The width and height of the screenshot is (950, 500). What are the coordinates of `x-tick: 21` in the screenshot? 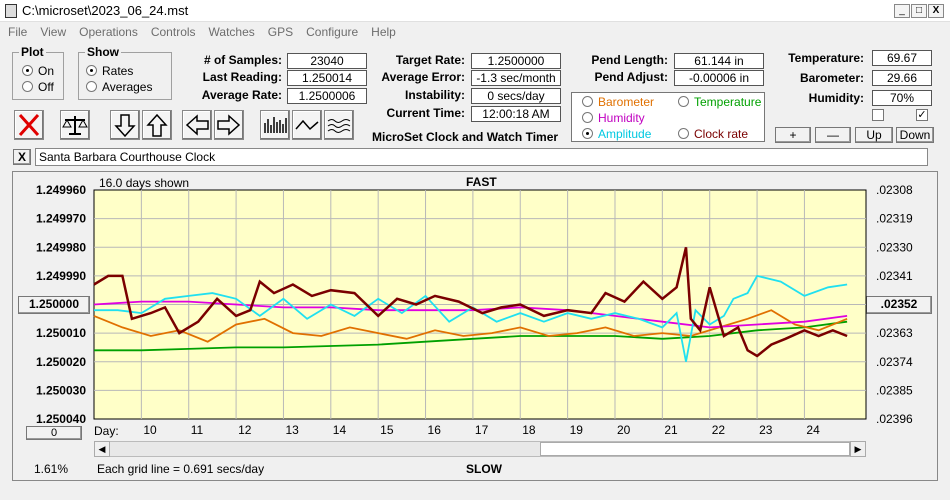 It's located at (671, 430).